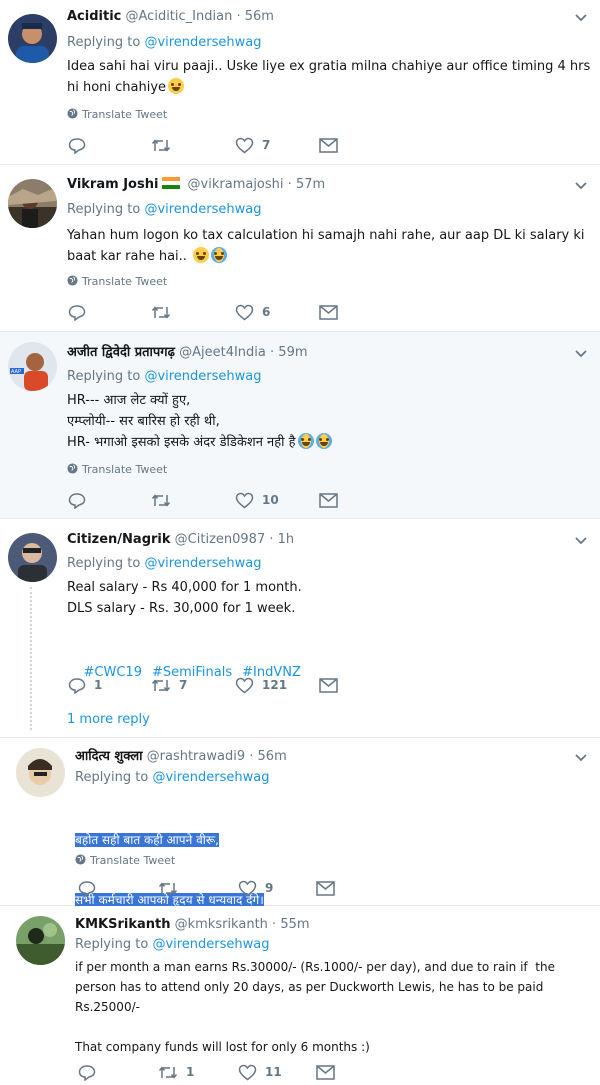 The width and height of the screenshot is (600, 1085). I want to click on timestamp: 1h, so click(286, 539).